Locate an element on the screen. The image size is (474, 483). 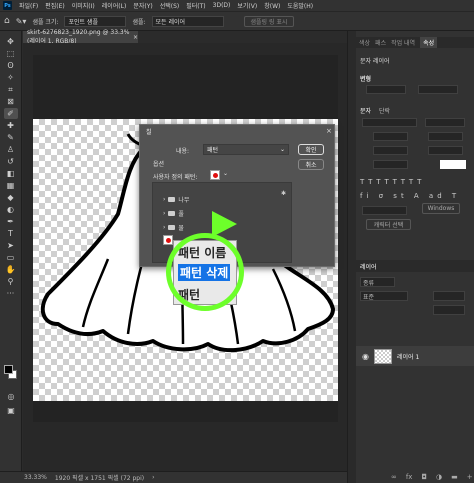
crop-tool-icon: ⌗ is located at coordinates (11, 89).